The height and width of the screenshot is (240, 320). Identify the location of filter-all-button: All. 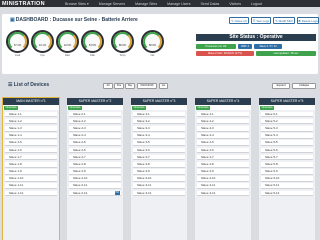
(108, 86).